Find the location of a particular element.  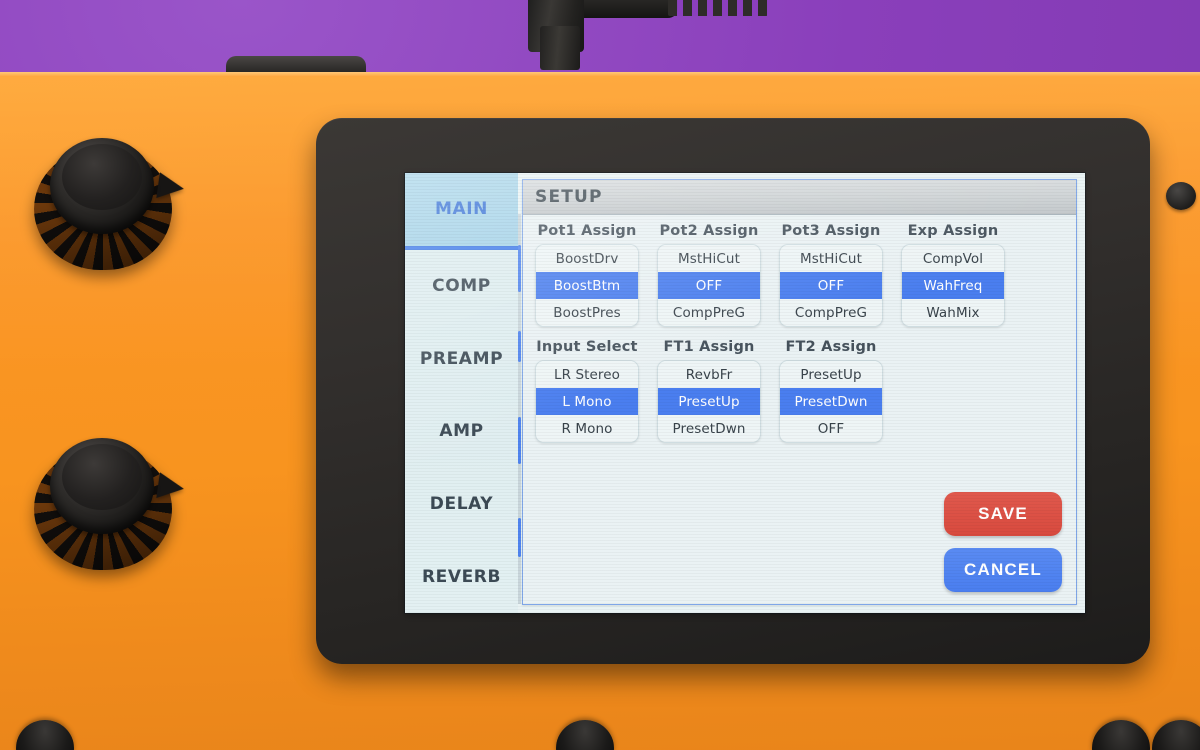

option-item-selected: PresetUp is located at coordinates (709, 401).